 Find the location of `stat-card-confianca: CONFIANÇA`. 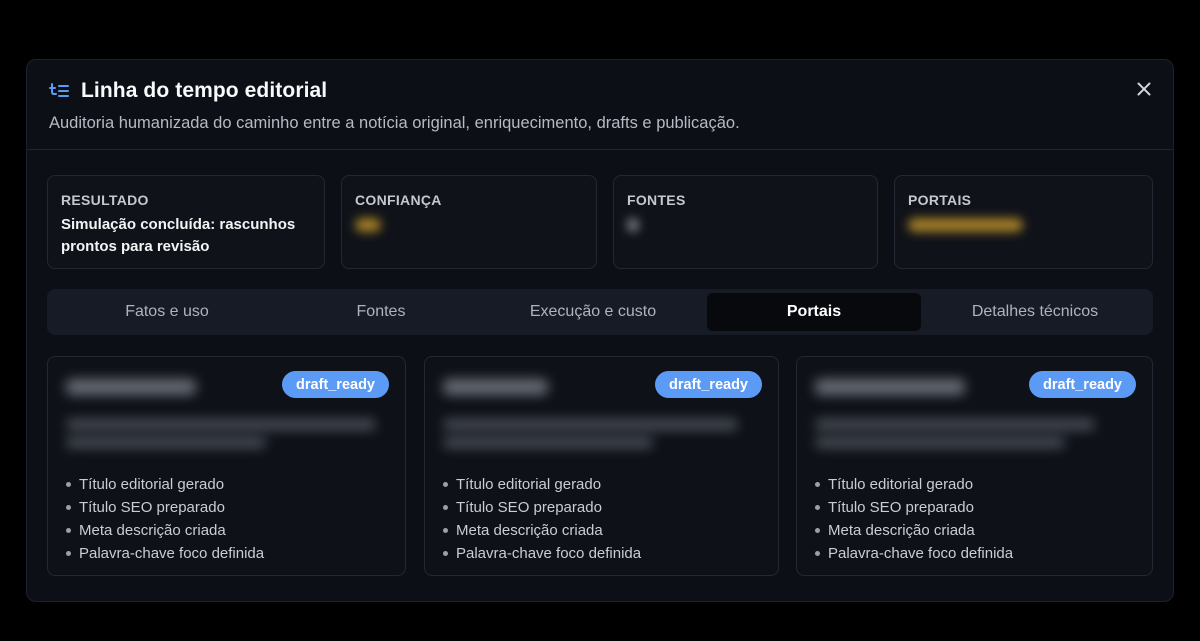

stat-card-confianca: CONFIANÇA is located at coordinates (469, 222).